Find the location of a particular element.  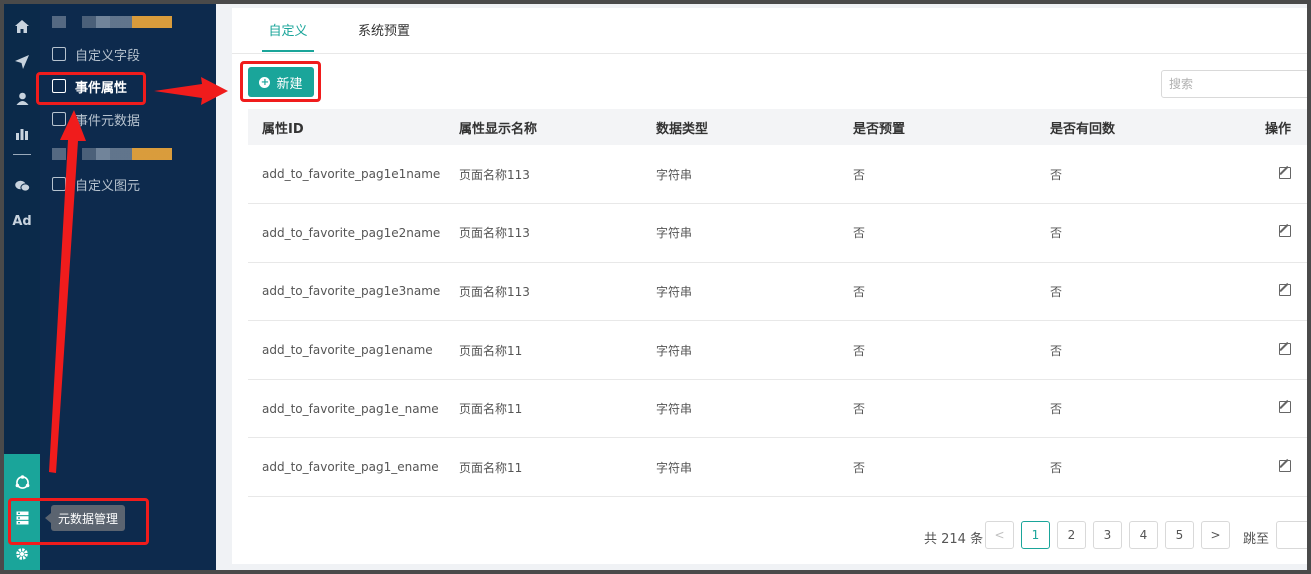

cell-attribute-id: add_to_favorite_pag1e2name is located at coordinates (346, 233).